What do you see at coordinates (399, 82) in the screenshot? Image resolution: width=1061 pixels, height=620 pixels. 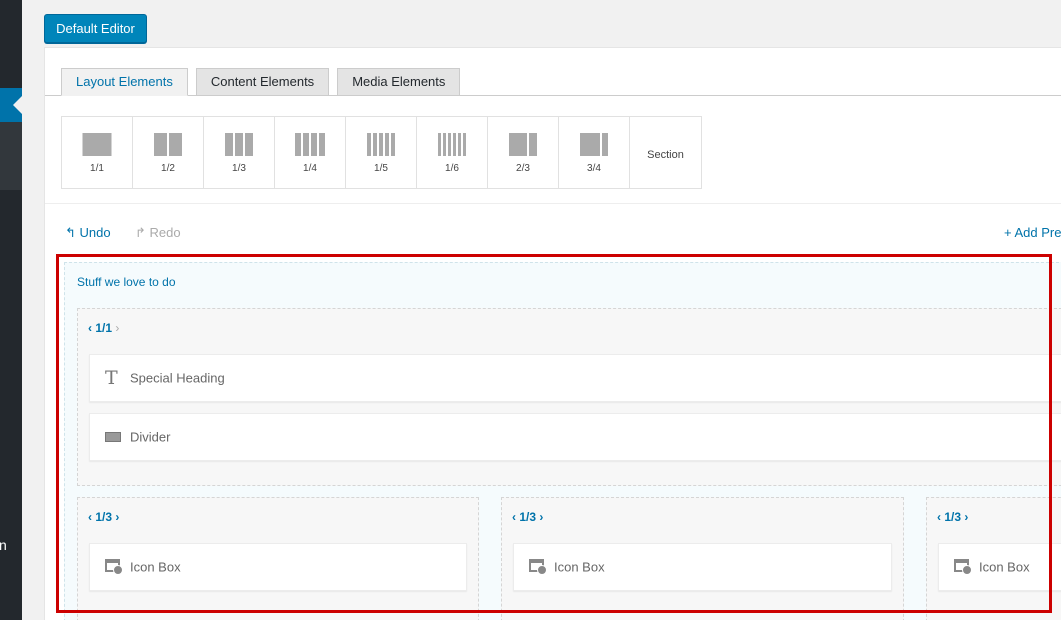 I see `tab-media-elements: Media Elements` at bounding box center [399, 82].